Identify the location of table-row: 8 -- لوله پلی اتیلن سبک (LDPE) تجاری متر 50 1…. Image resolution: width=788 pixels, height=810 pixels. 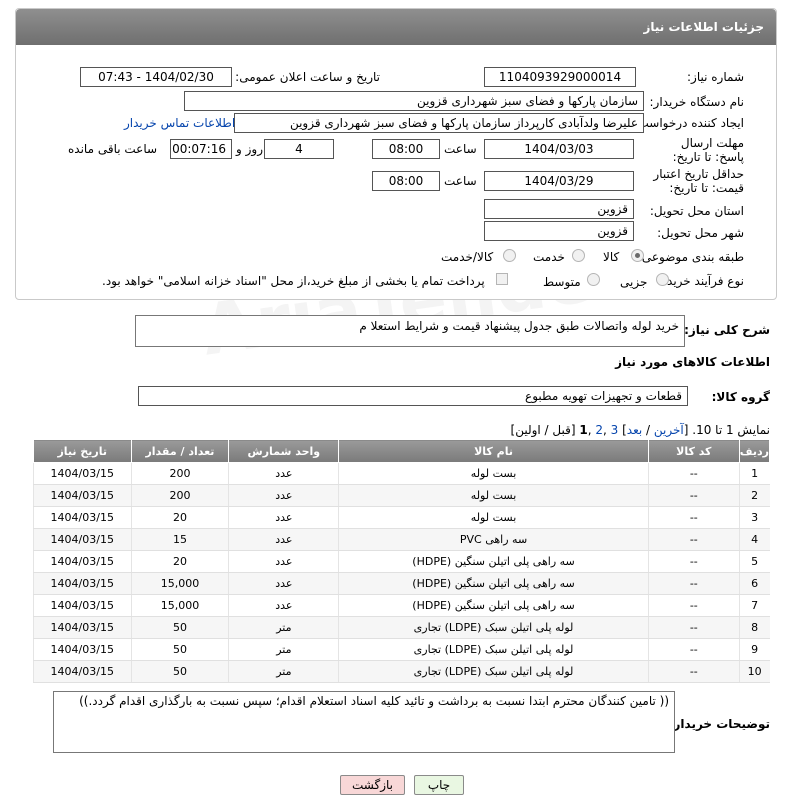
(401, 627).